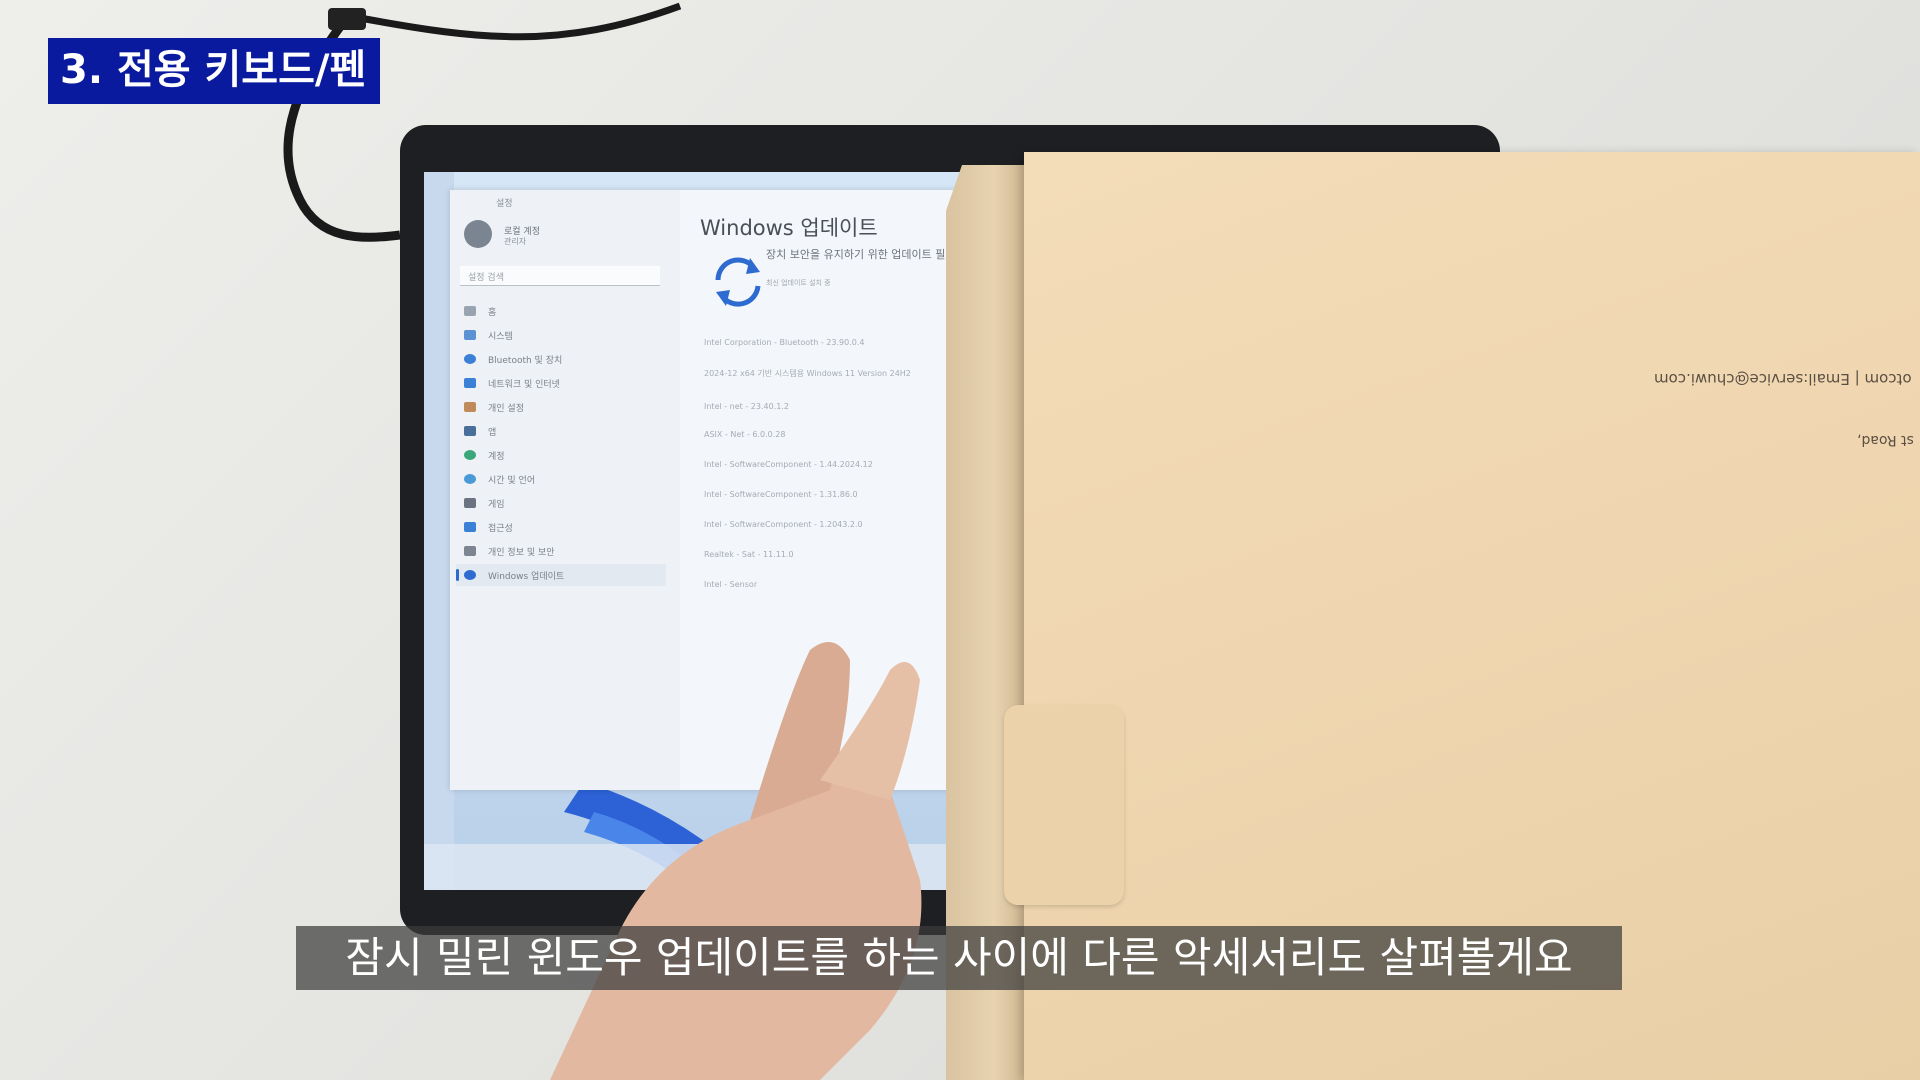 Image resolution: width=1920 pixels, height=1080 pixels. I want to click on nav-item-network: 네트워크 및 인터넷, so click(561, 383).